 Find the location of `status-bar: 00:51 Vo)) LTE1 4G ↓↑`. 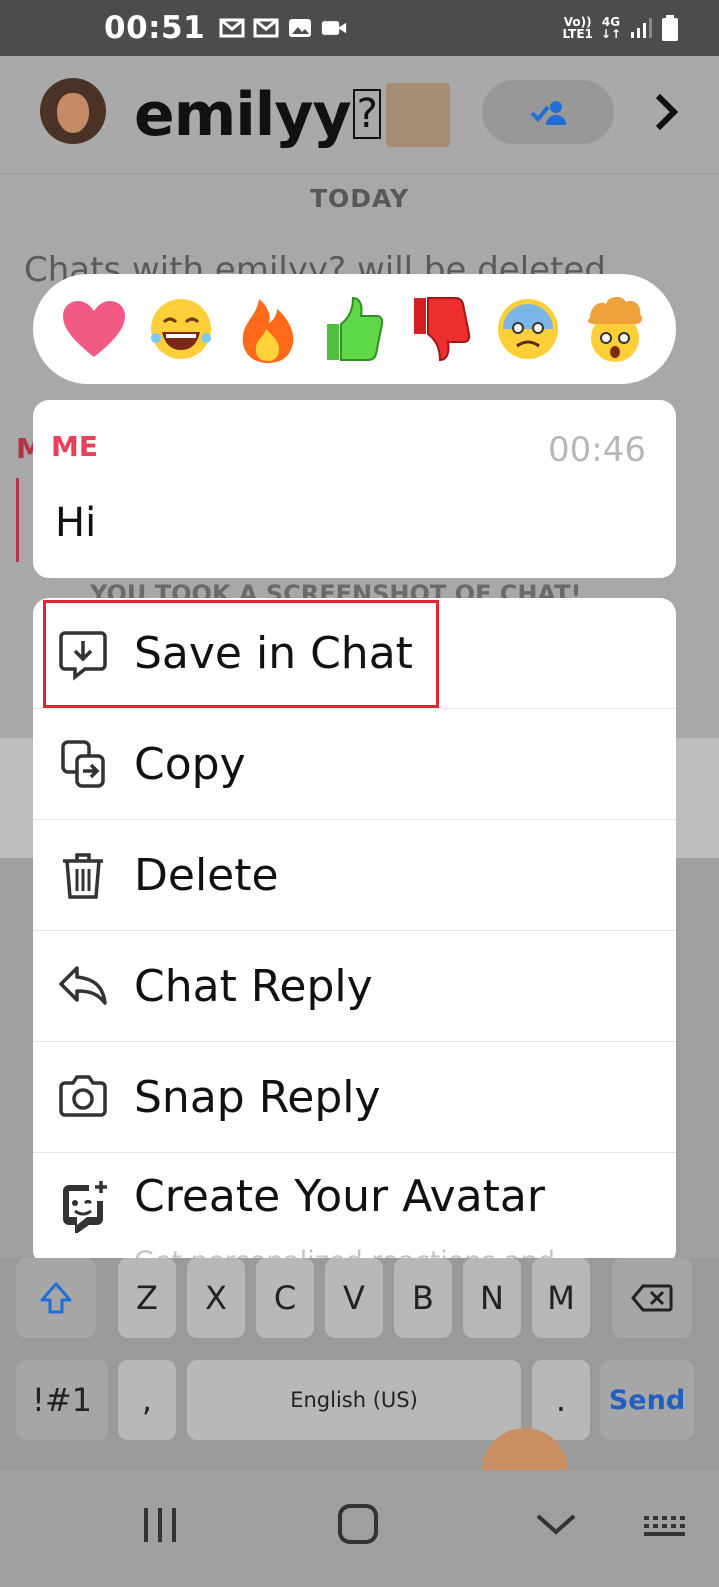

status-bar: 00:51 Vo)) LTE1 4G ↓↑ is located at coordinates (359, 28).